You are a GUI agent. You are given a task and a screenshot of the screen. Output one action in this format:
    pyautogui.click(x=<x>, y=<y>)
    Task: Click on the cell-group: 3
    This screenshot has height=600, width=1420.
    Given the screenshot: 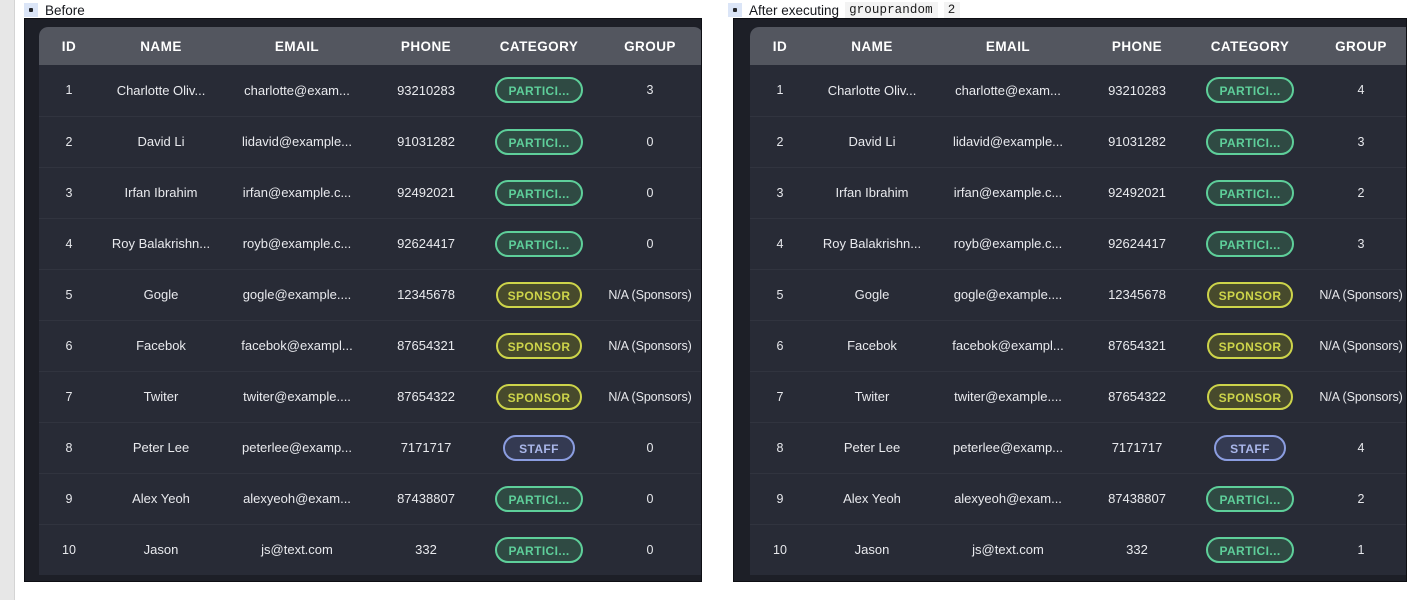 What is the action you would take?
    pyautogui.click(x=1357, y=141)
    